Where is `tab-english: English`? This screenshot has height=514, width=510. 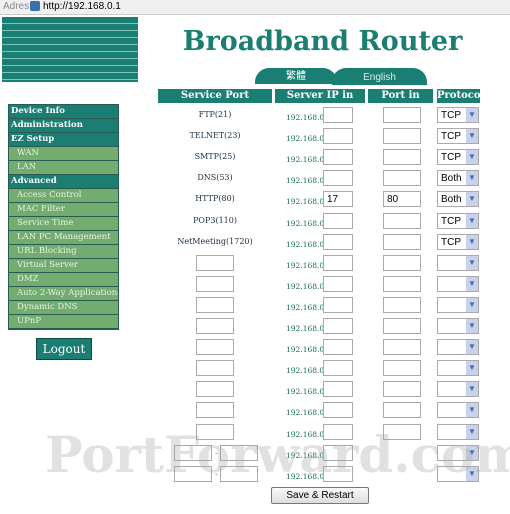 tab-english: English is located at coordinates (379, 76).